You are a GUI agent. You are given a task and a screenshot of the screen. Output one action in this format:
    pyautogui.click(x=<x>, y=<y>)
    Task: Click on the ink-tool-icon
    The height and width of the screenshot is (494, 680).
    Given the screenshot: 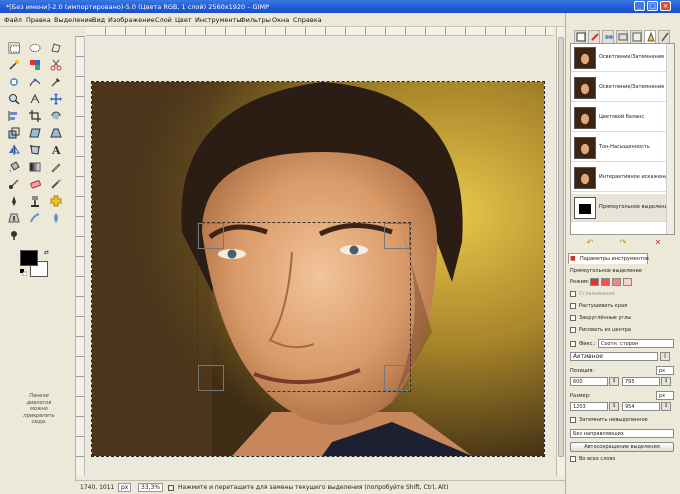 What is the action you would take?
    pyautogui.click(x=14, y=201)
    